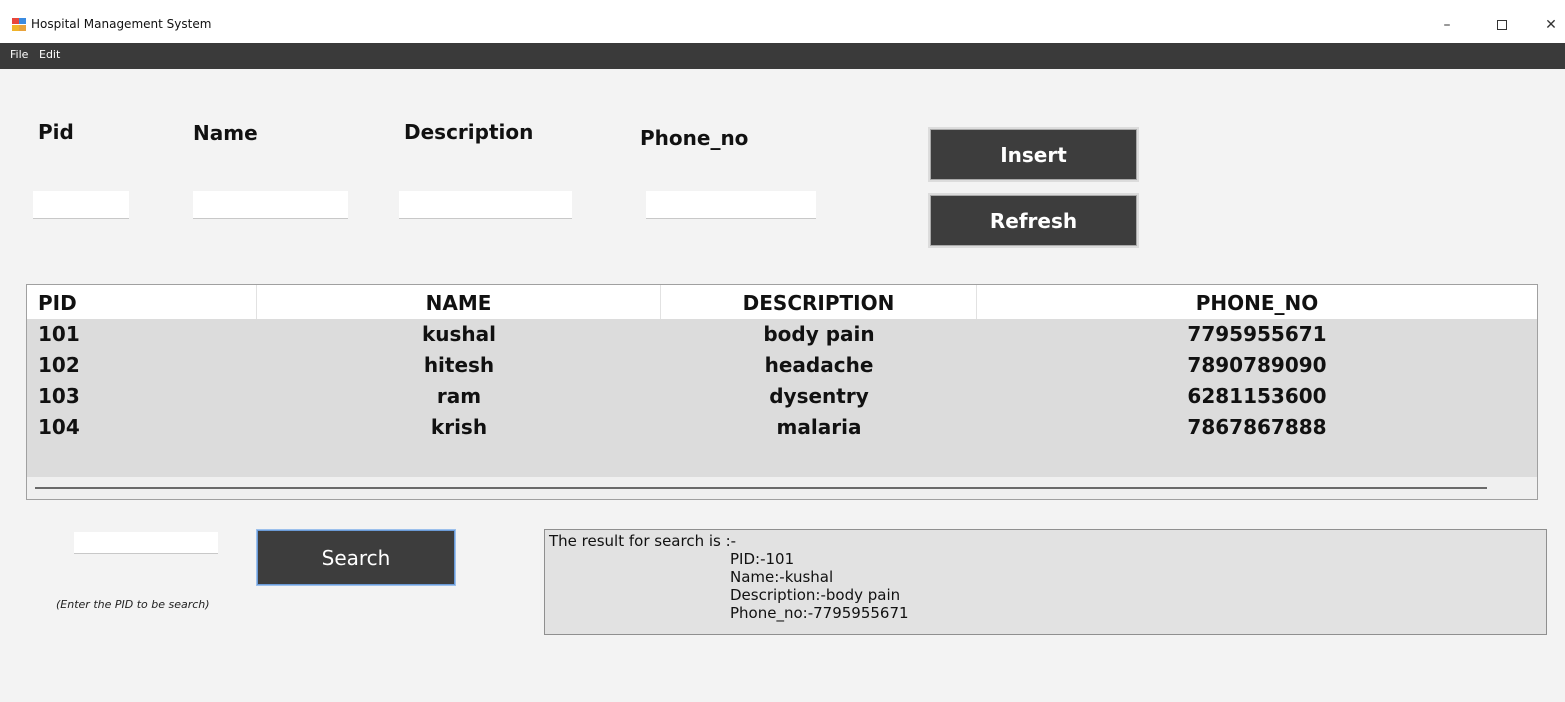 The image size is (1565, 702). I want to click on cell-phone: 7890789090, so click(1257, 365).